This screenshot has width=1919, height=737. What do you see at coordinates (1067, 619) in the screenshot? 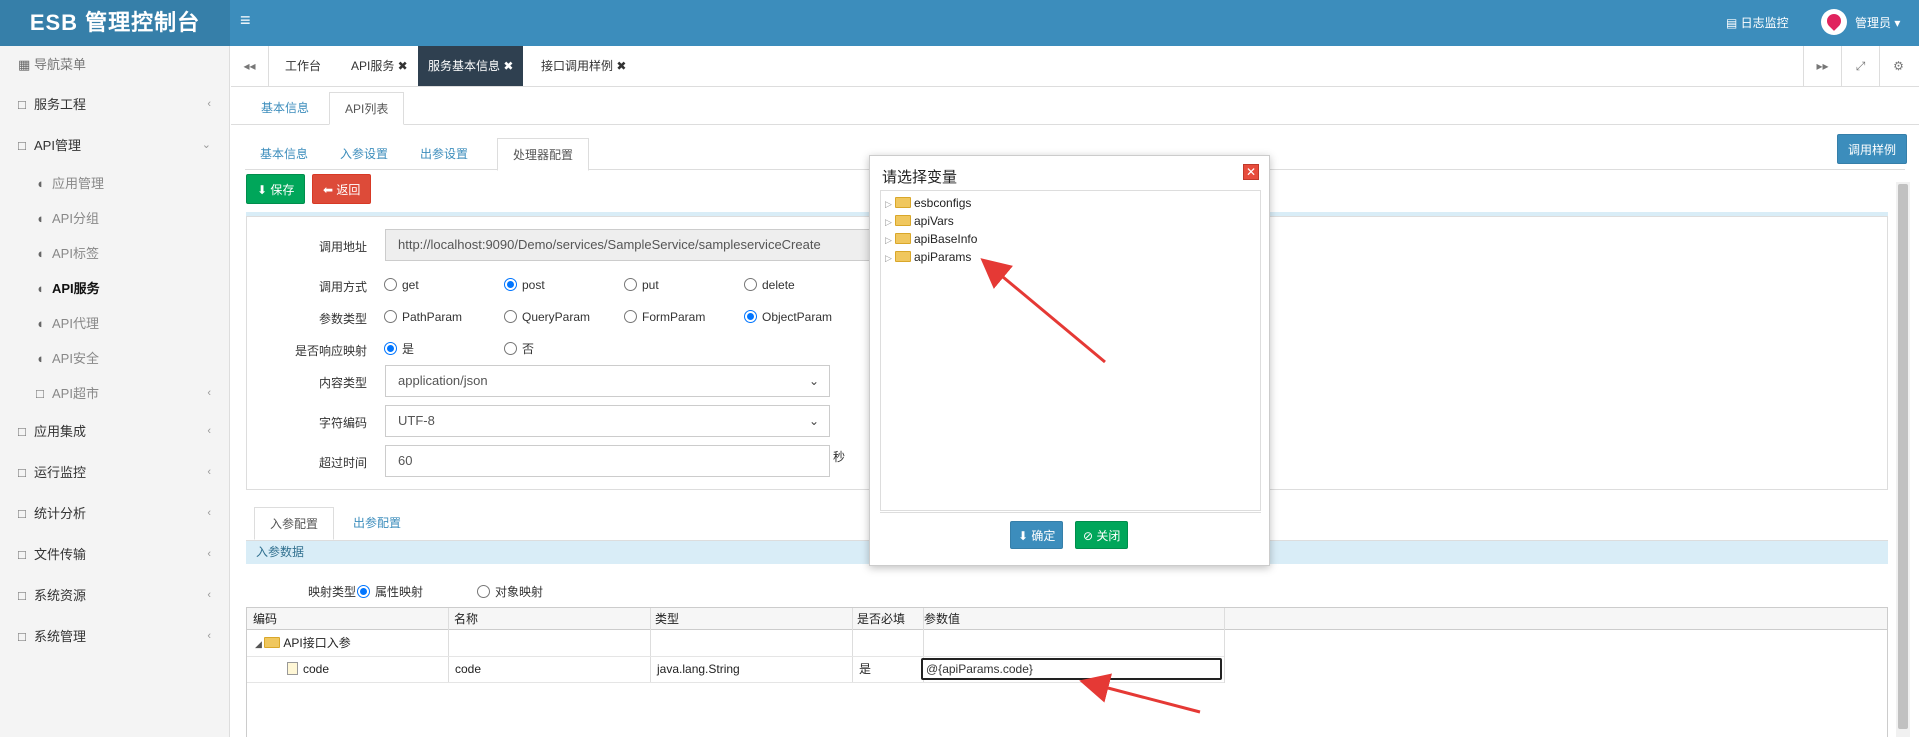
I see `grid-header: 编码 名称 类型 是否必填 参数值` at bounding box center [1067, 619].